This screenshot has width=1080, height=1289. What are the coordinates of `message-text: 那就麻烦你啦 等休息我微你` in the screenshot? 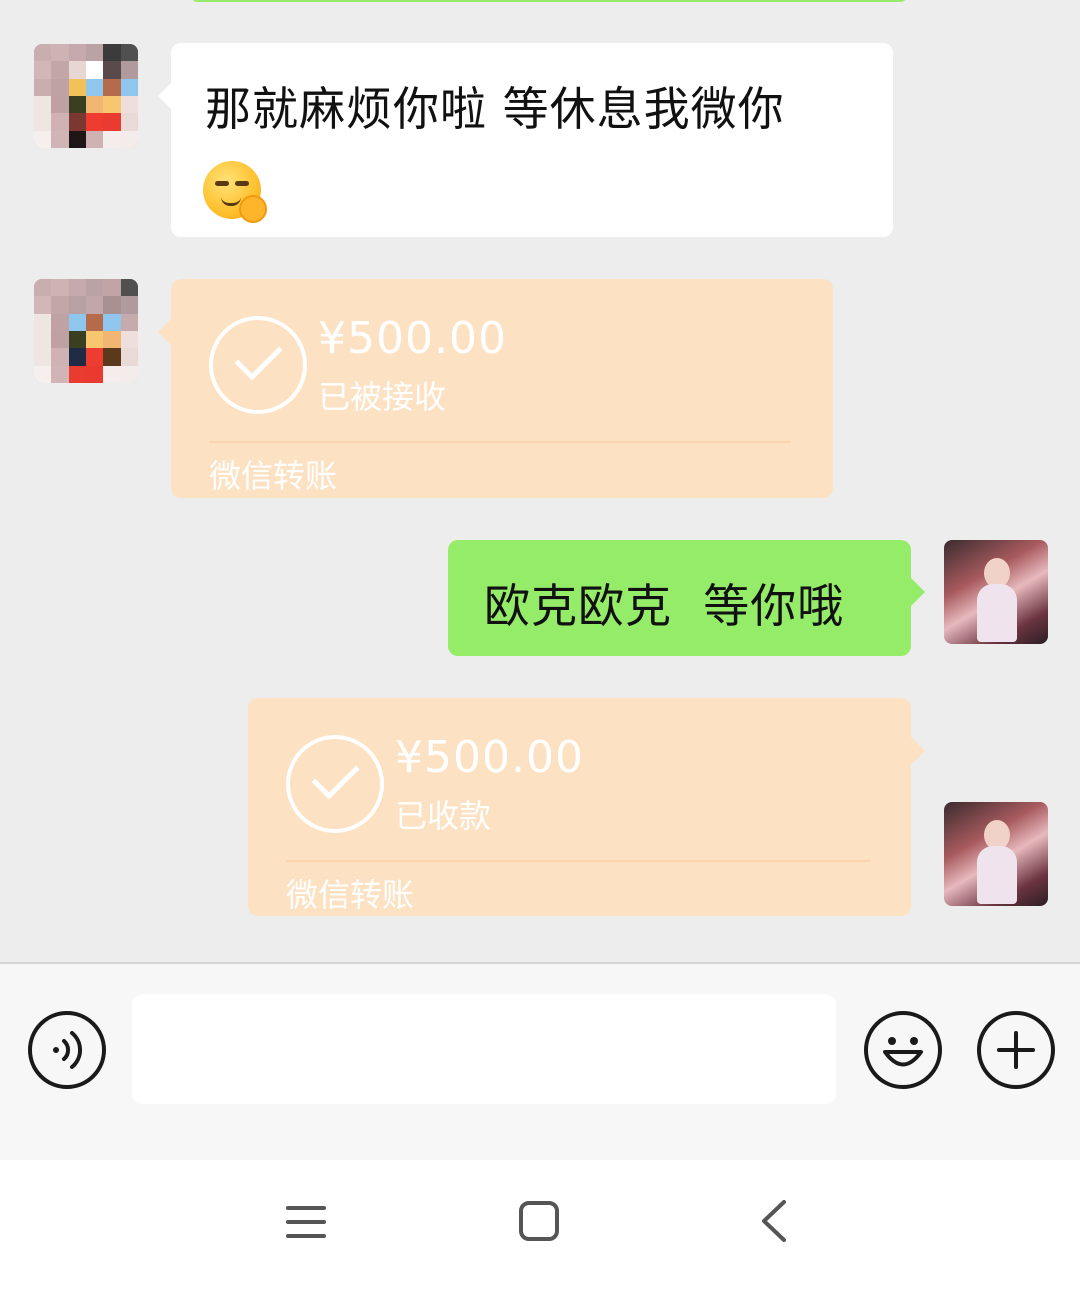 It's located at (495, 109).